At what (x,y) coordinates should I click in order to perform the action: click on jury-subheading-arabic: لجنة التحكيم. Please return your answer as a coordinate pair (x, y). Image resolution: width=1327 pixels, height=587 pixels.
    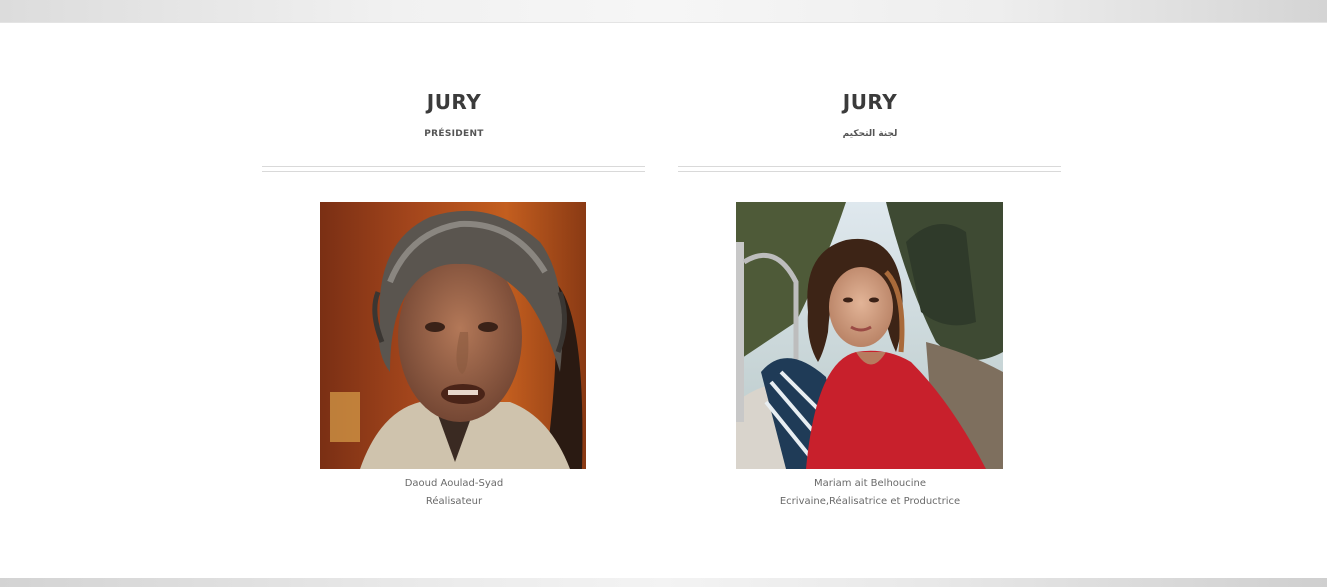
    Looking at the image, I should click on (870, 134).